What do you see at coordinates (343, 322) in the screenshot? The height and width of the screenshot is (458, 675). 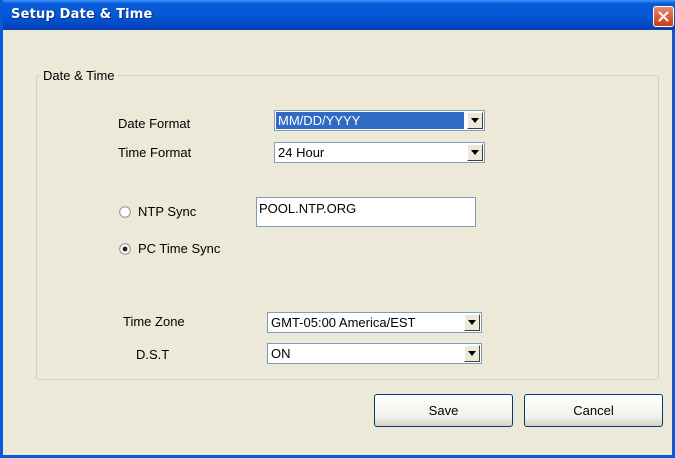 I see `time-zone-value: GMT-05:00 America/EST` at bounding box center [343, 322].